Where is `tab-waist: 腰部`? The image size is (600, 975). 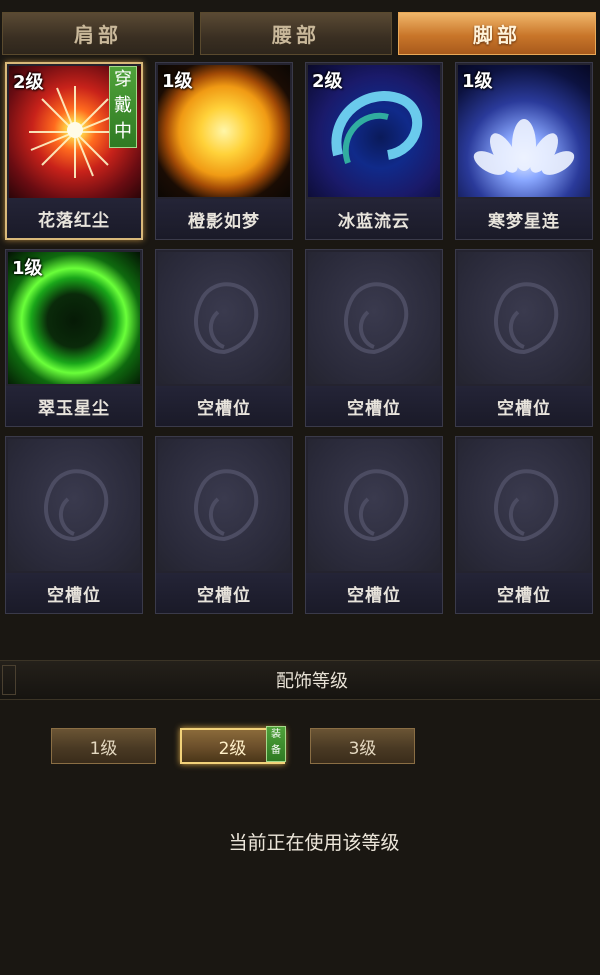
tab-waist: 腰部 is located at coordinates (296, 33).